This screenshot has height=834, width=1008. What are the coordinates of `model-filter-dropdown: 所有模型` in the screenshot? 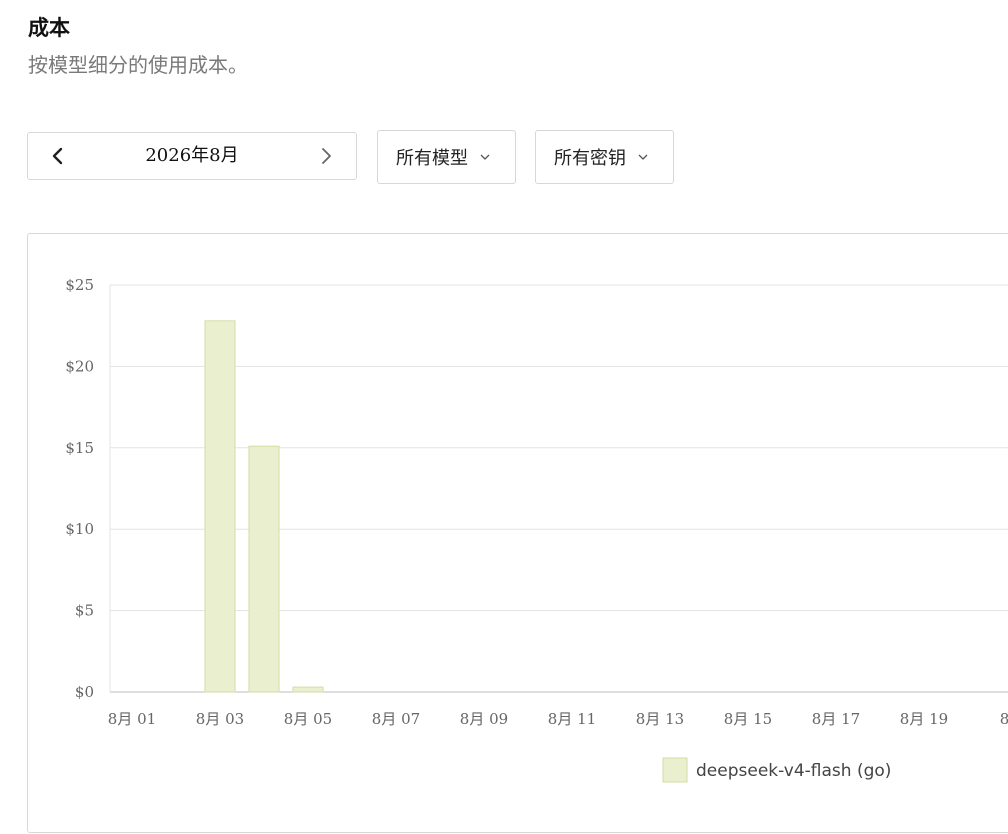 It's located at (446, 157).